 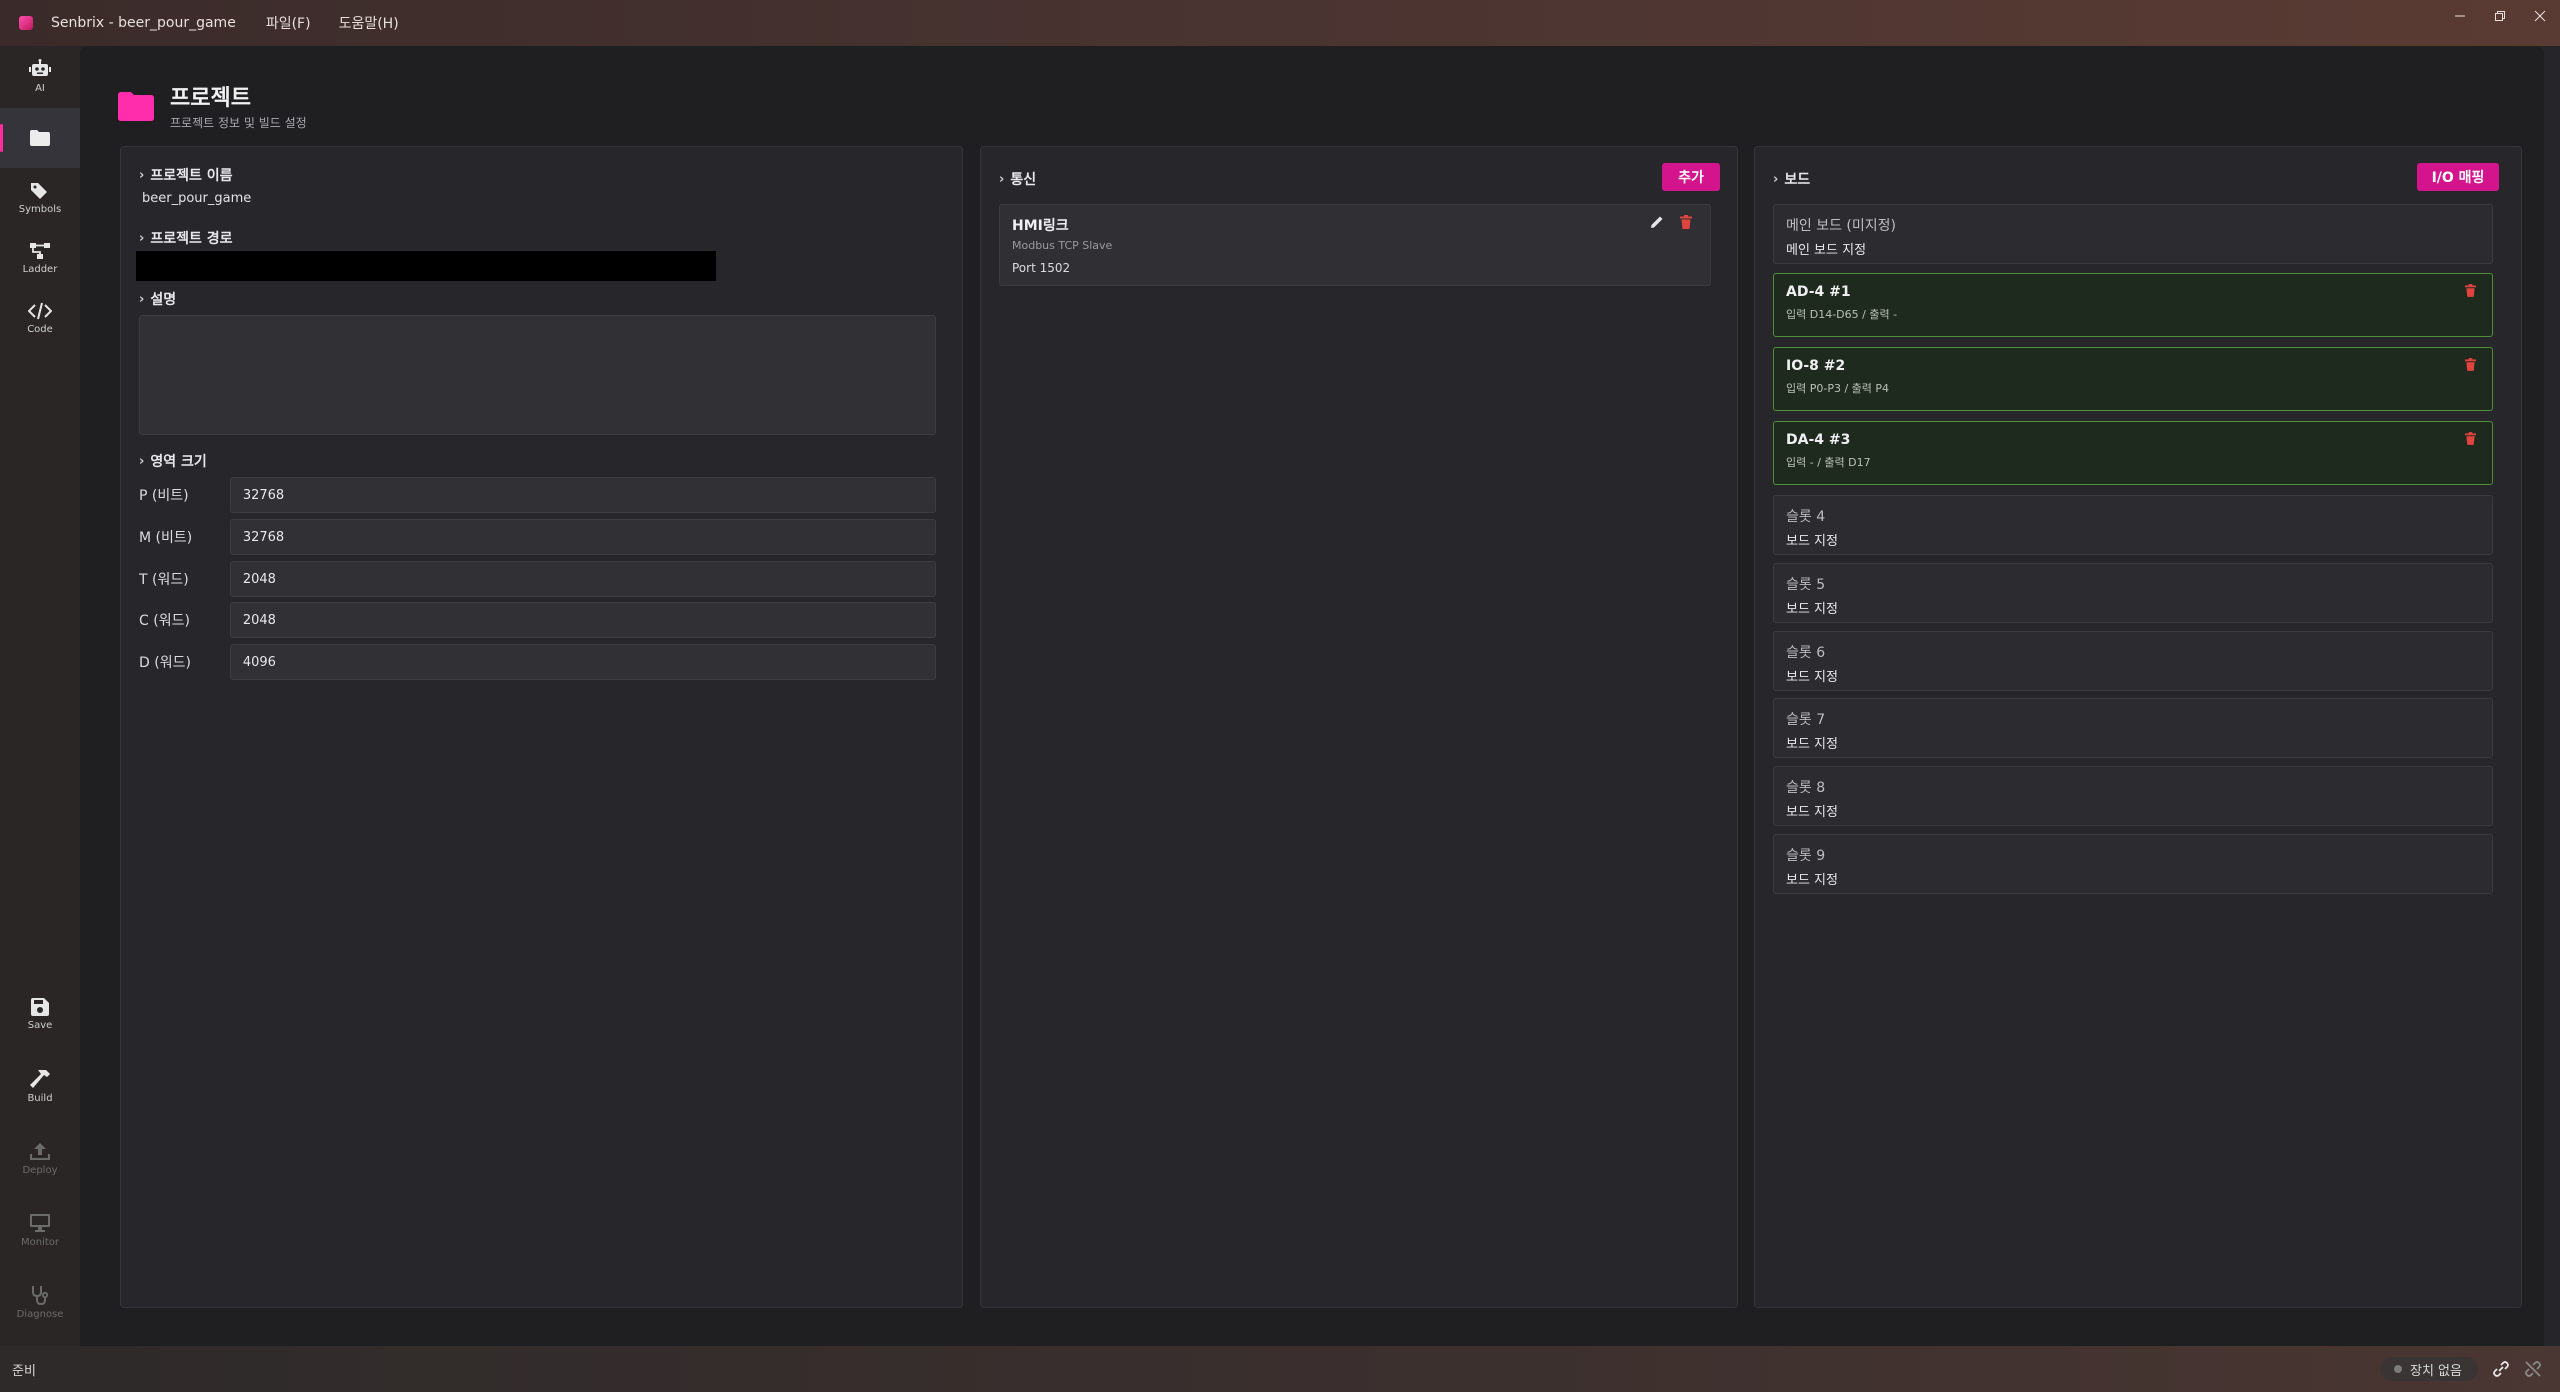 I want to click on rail-item-diagnose: Diagnose, so click(x=40, y=1302).